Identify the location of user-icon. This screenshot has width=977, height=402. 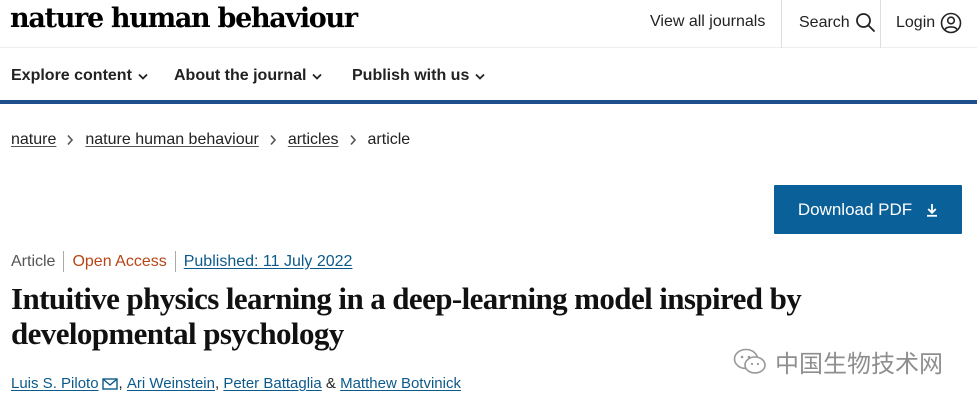
(951, 23).